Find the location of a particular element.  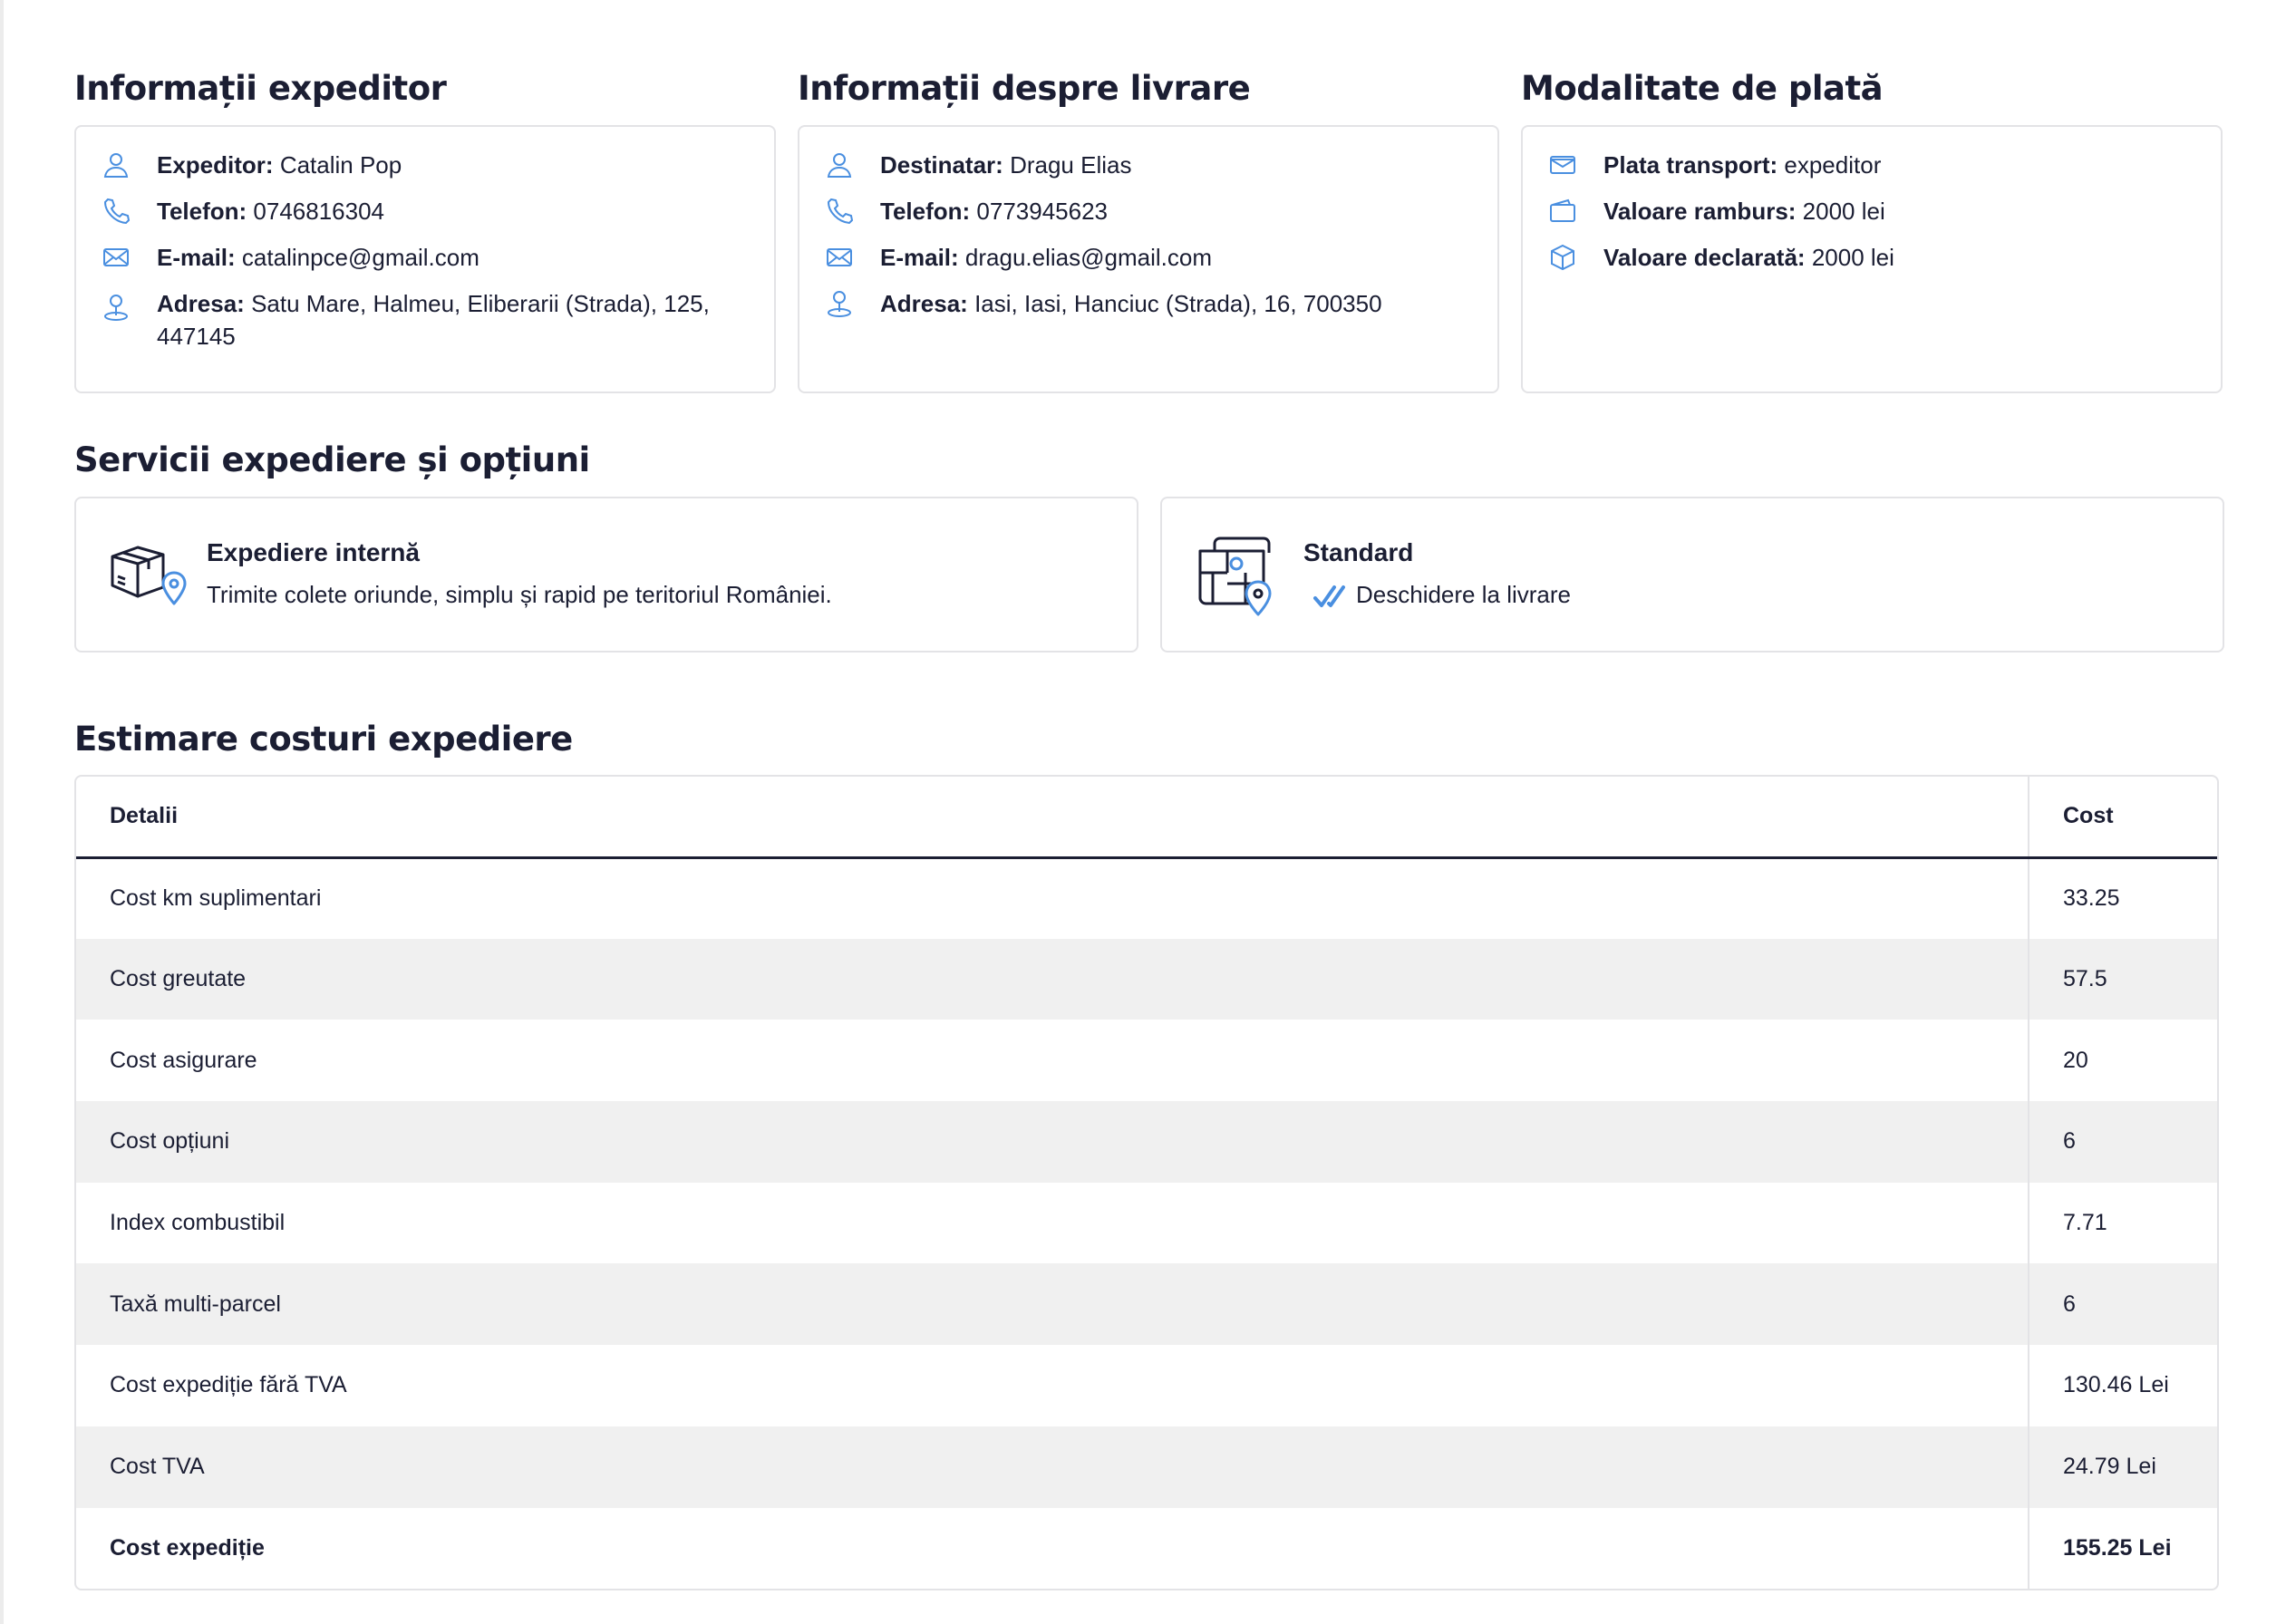

double-check-icon is located at coordinates (1331, 596).